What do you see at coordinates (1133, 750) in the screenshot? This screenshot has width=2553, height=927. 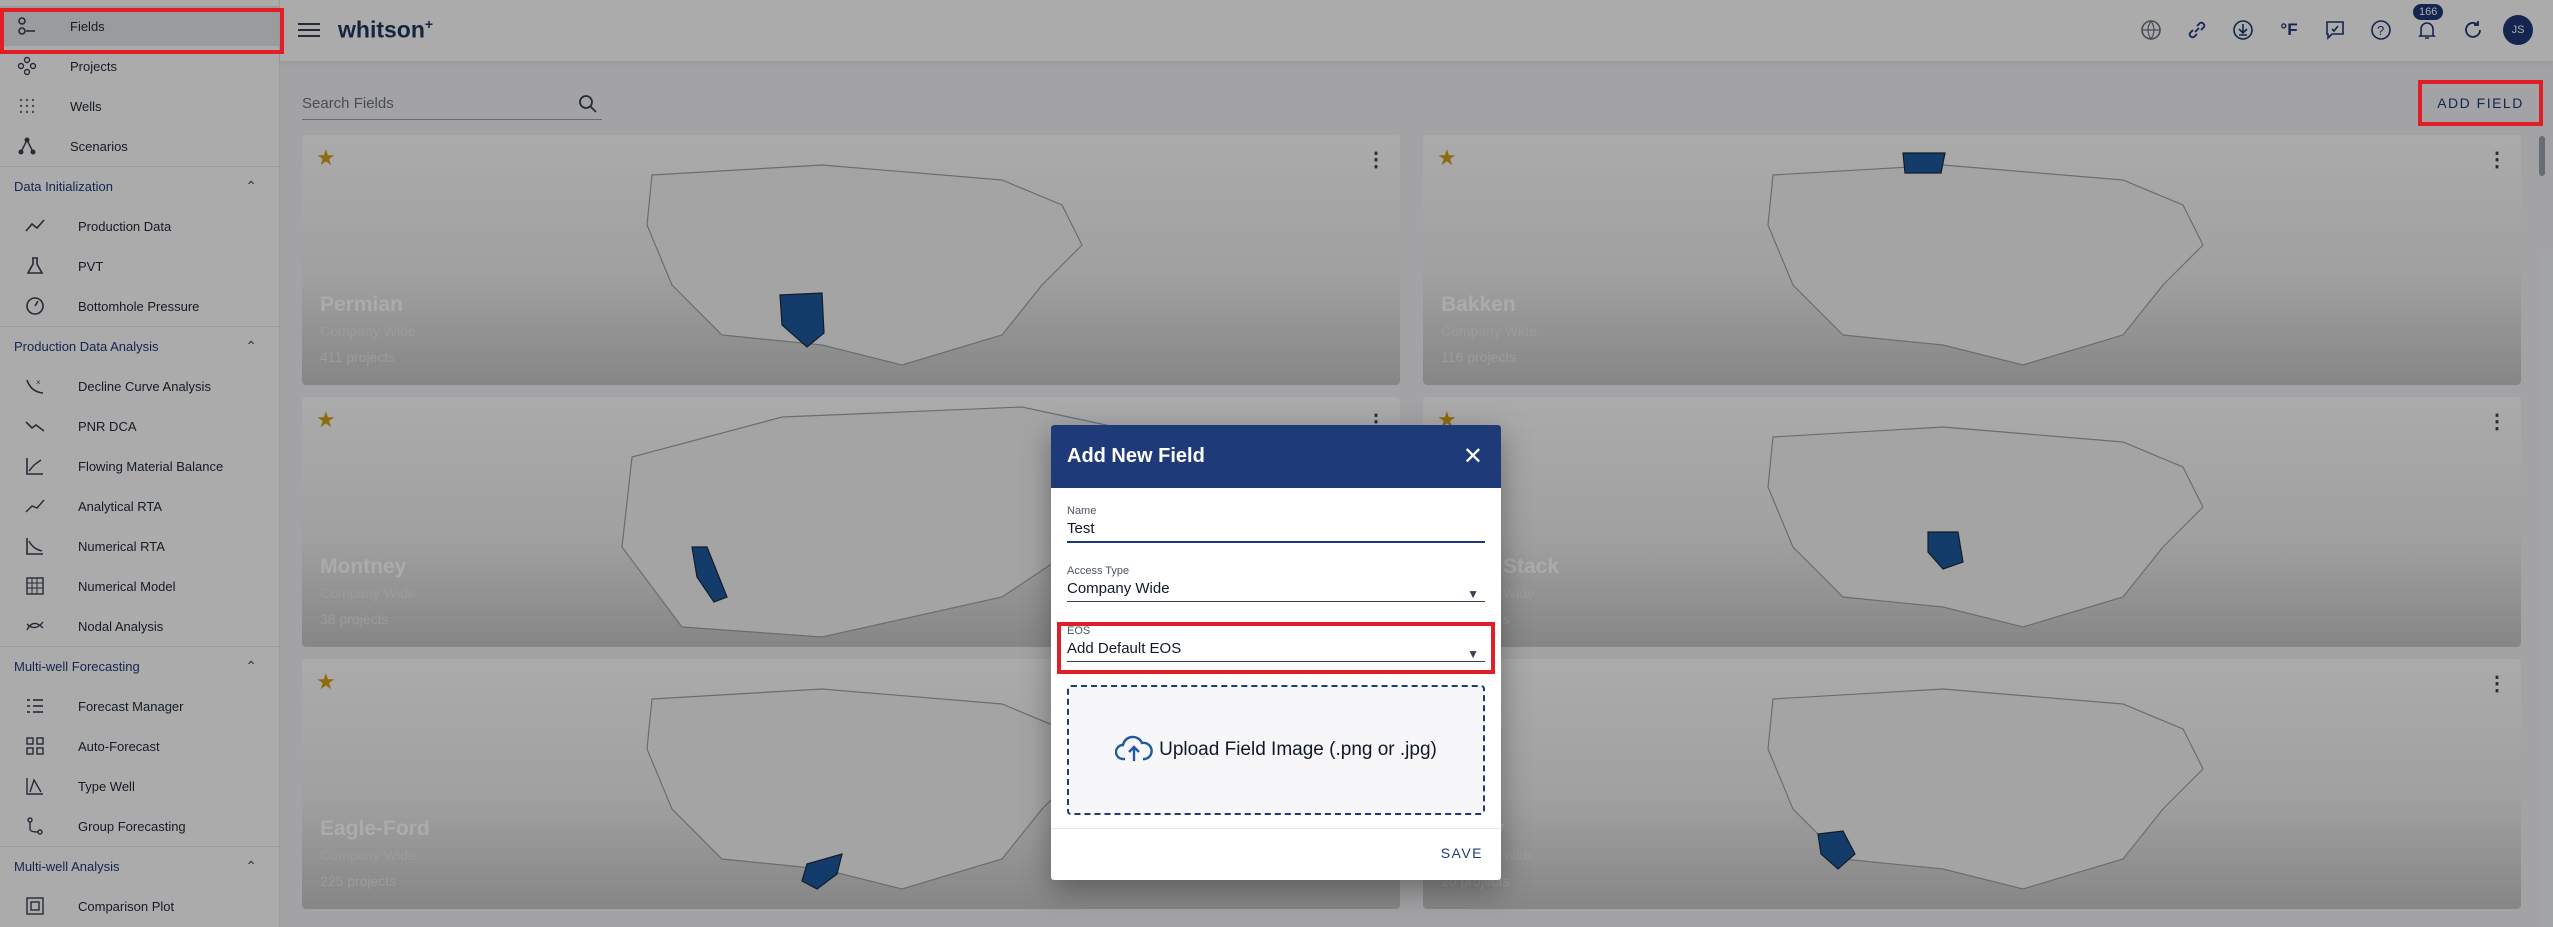 I see `cloud-upload-icon` at bounding box center [1133, 750].